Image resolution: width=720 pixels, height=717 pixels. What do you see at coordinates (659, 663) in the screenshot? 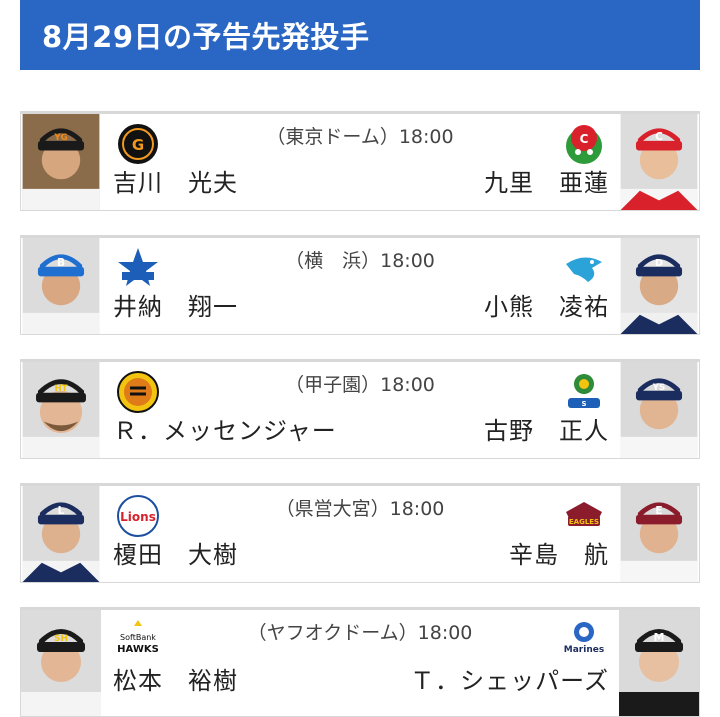
I see `pitcher-photo: M` at bounding box center [659, 663].